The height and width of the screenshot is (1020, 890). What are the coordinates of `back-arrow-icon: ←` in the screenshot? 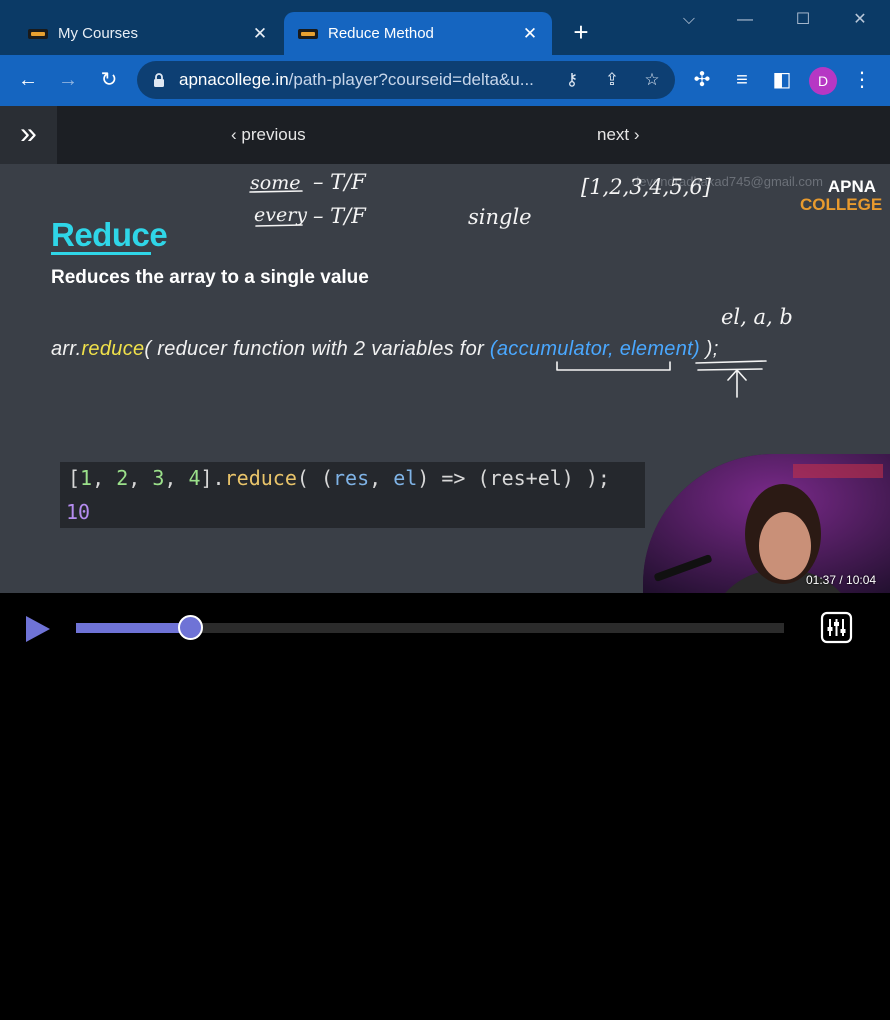 It's located at (28, 80).